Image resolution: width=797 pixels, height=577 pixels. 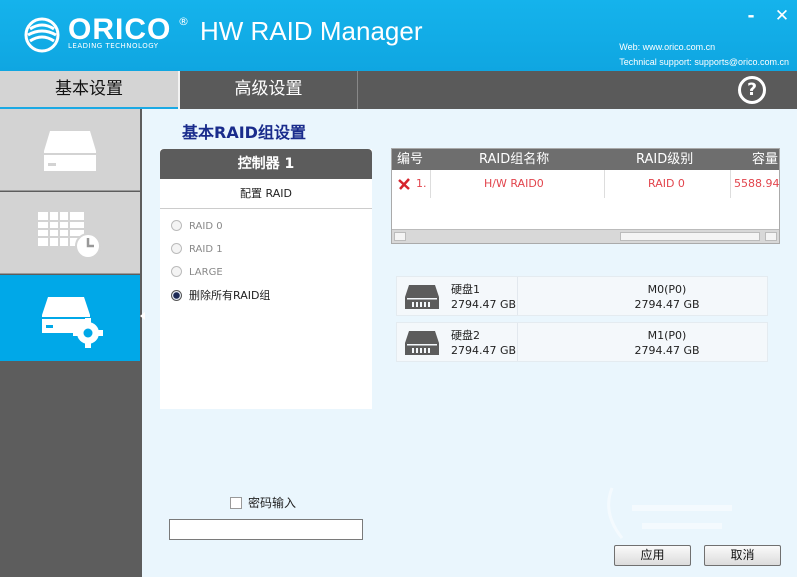 What do you see at coordinates (757, 183) in the screenshot?
I see `row-capacity: 5588.94` at bounding box center [757, 183].